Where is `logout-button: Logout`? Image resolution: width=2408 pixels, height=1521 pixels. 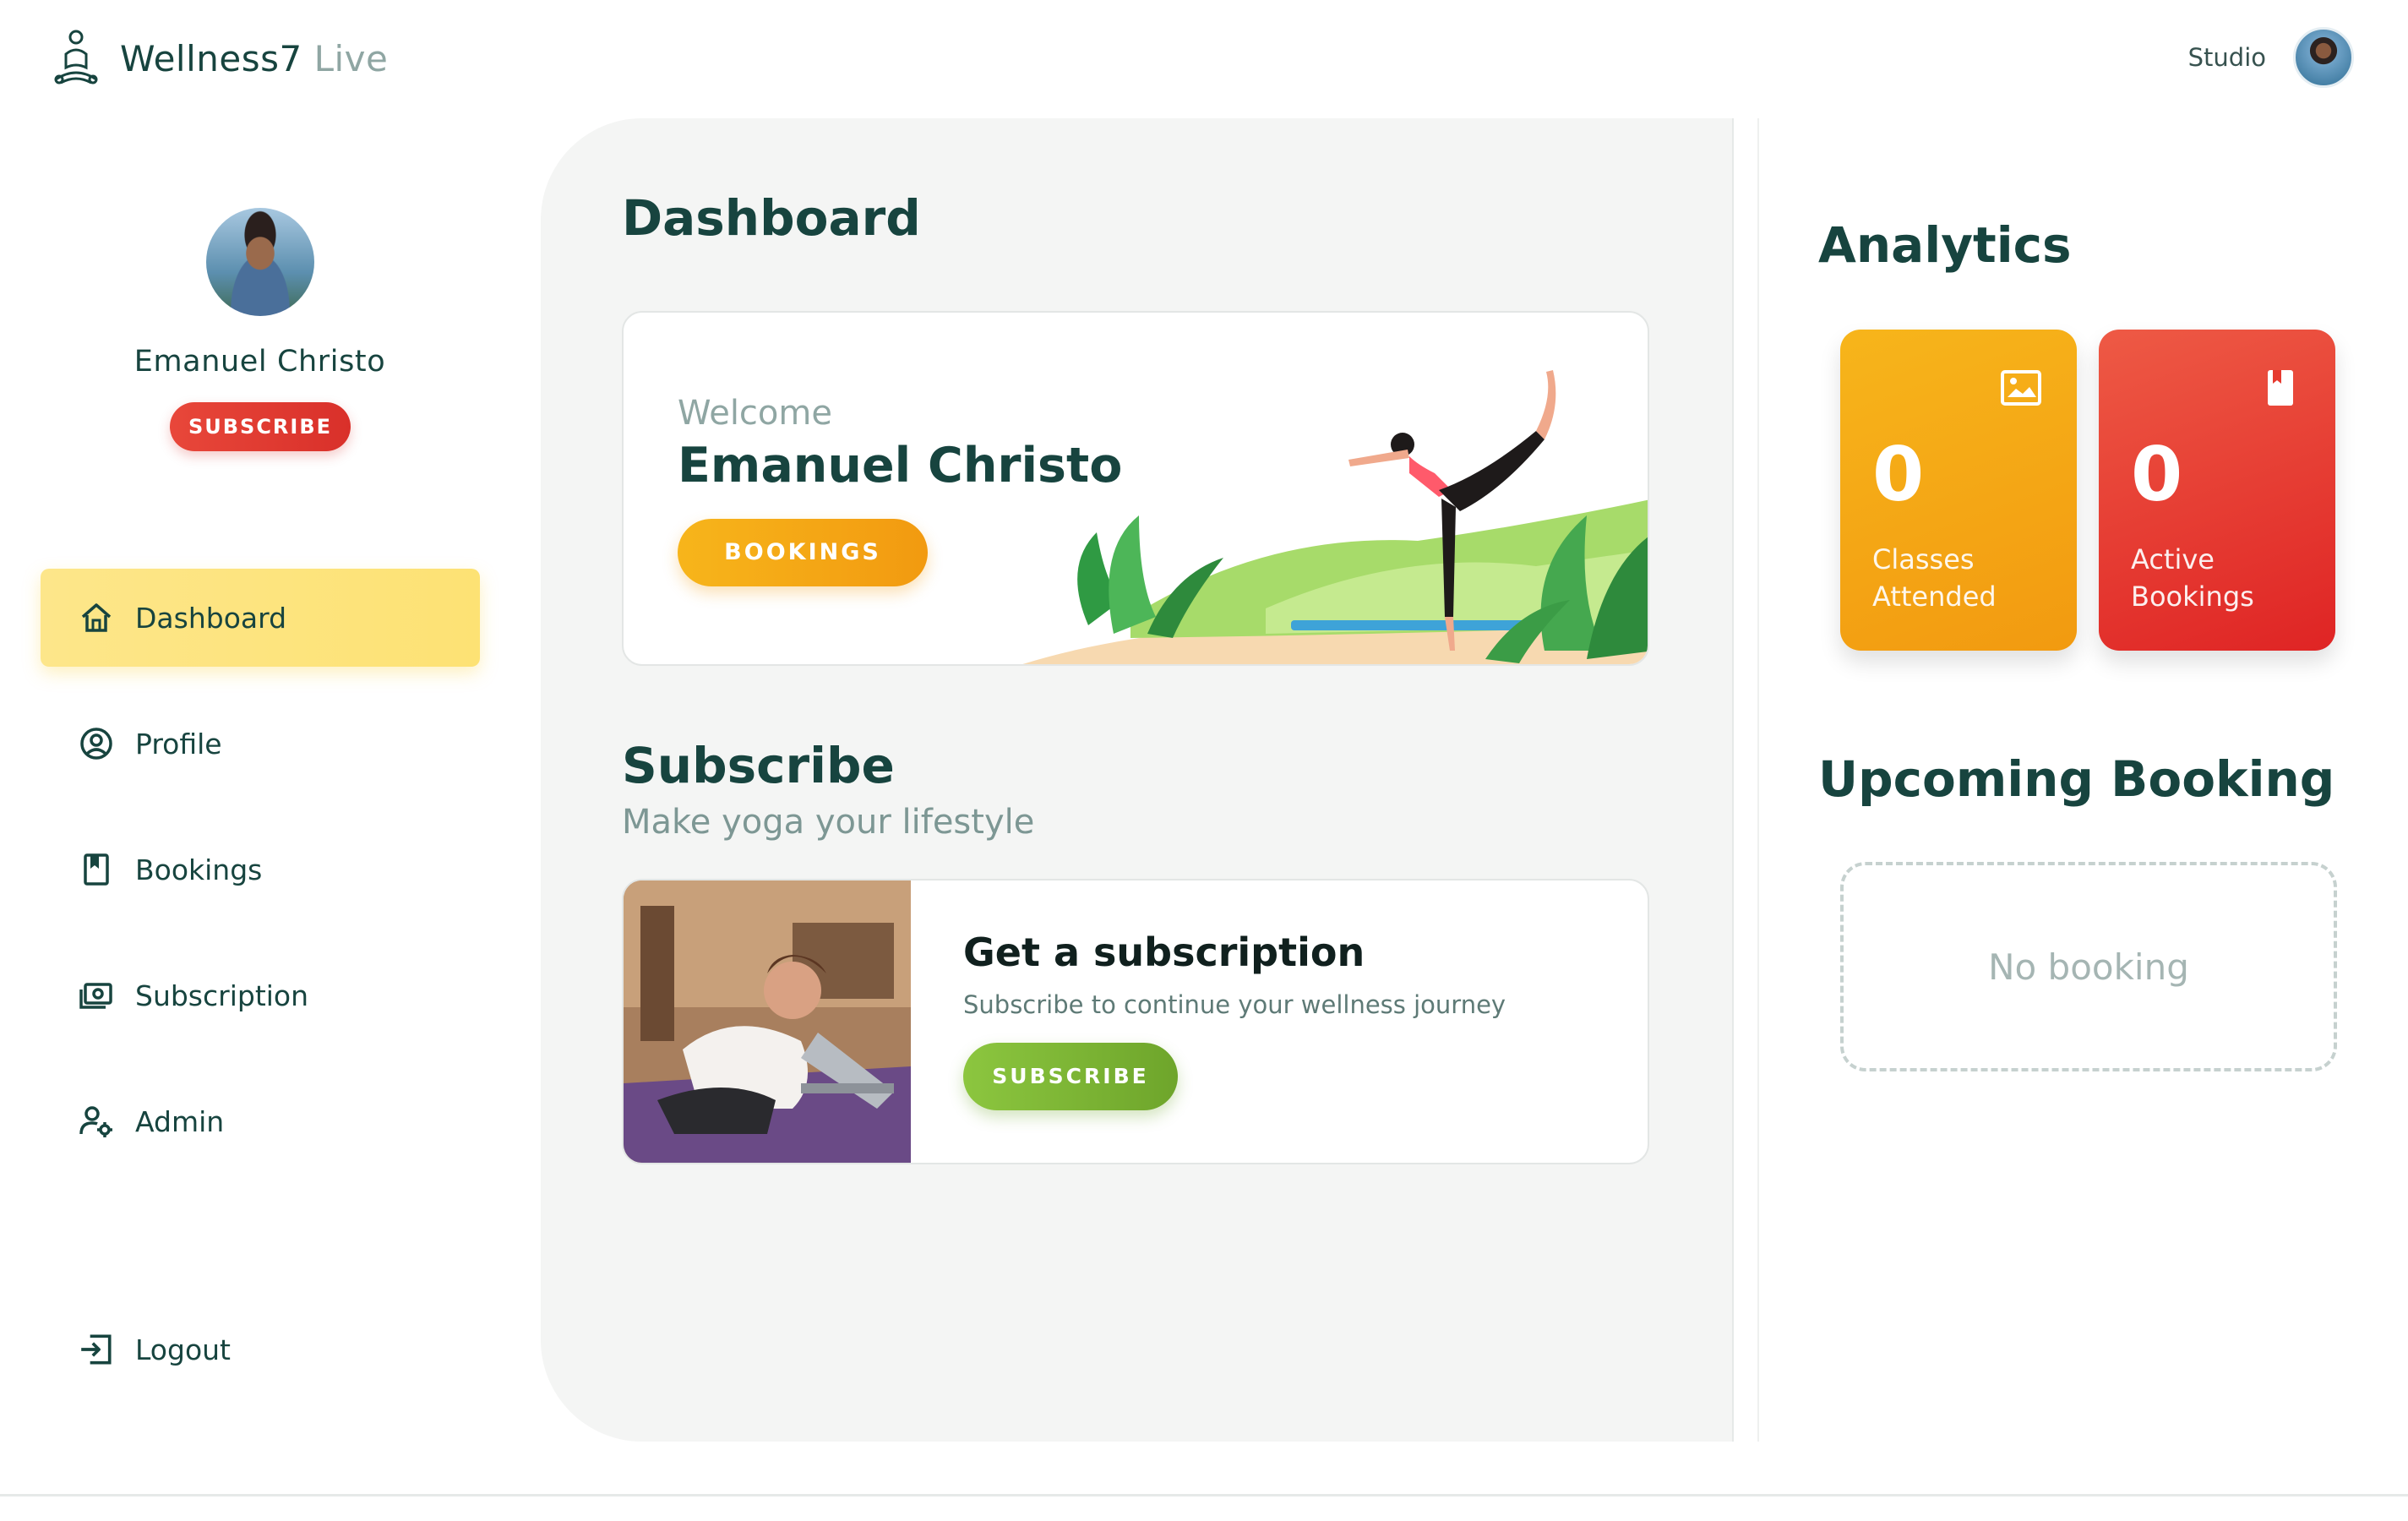
logout-button: Logout is located at coordinates (260, 1349).